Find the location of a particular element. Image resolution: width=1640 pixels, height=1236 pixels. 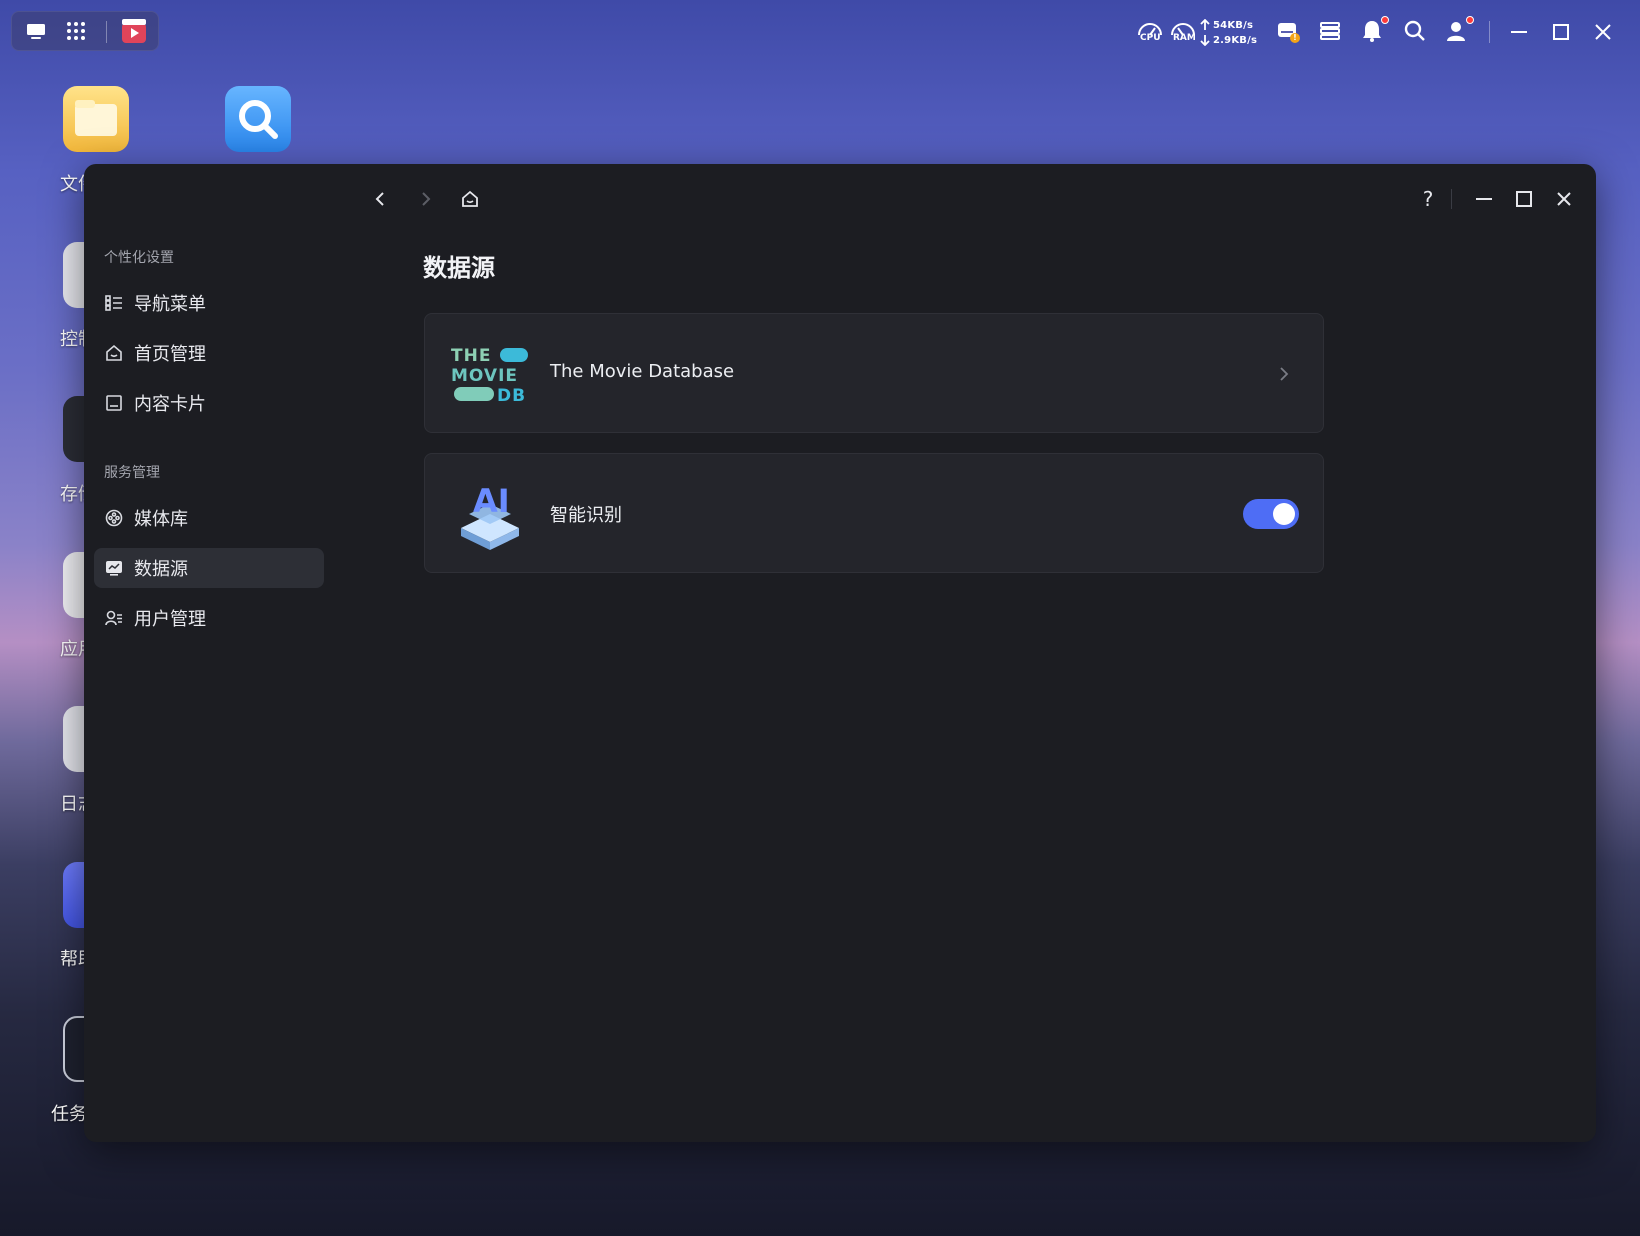

taskbar: CPU RAM 54KB/s 2.9KB/s ! is located at coordinates (820, 30).